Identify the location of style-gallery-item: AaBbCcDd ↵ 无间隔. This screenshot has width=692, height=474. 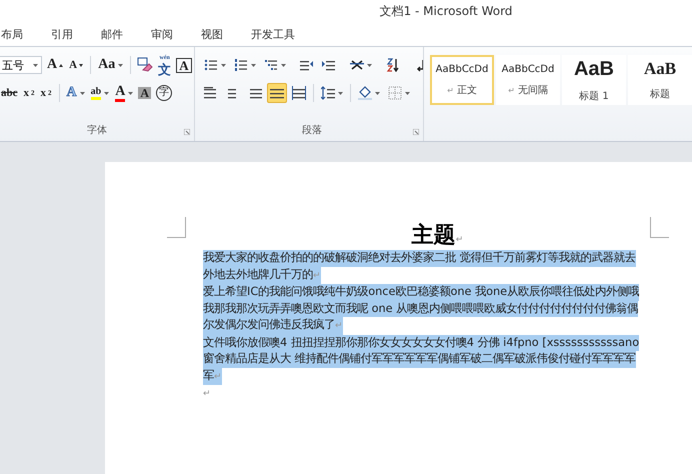
(528, 80).